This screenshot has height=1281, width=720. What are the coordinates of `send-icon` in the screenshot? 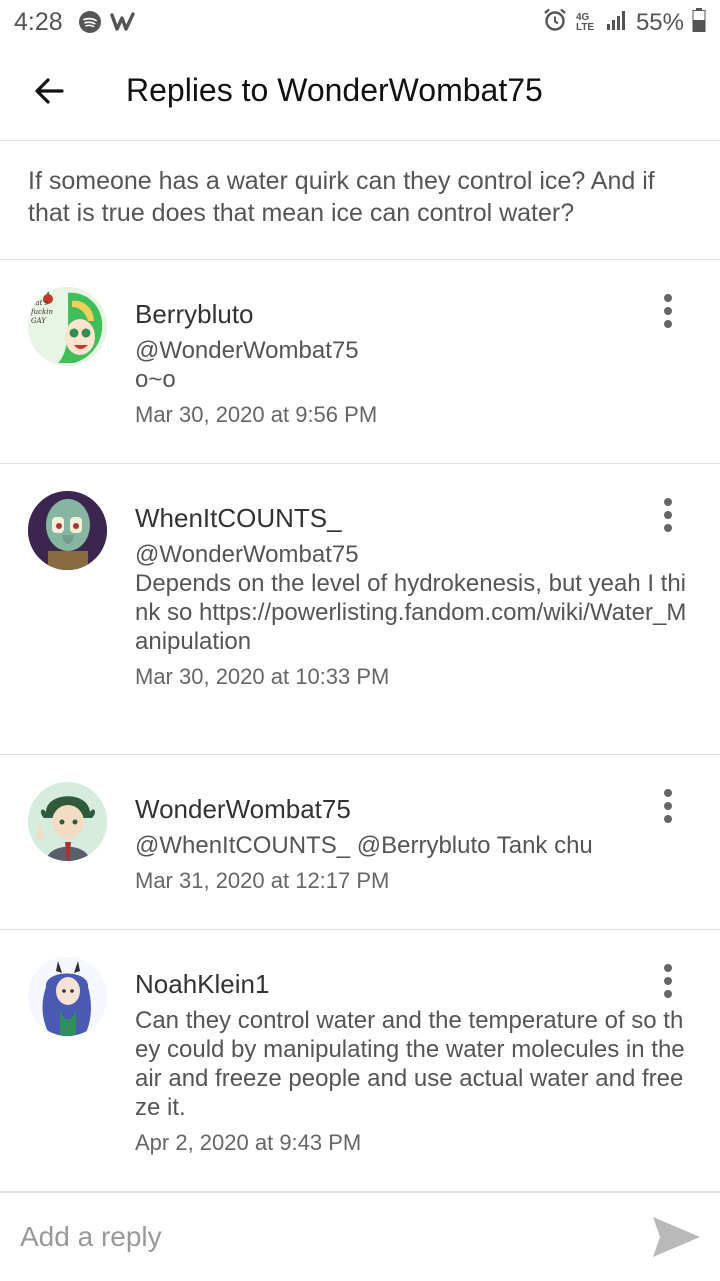 It's located at (676, 1242).